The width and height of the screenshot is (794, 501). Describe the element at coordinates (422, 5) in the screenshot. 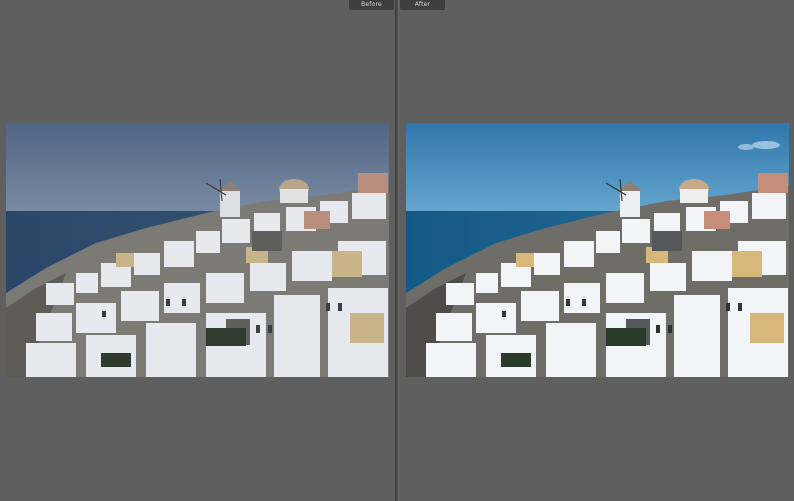

I see `after-label: After` at that location.